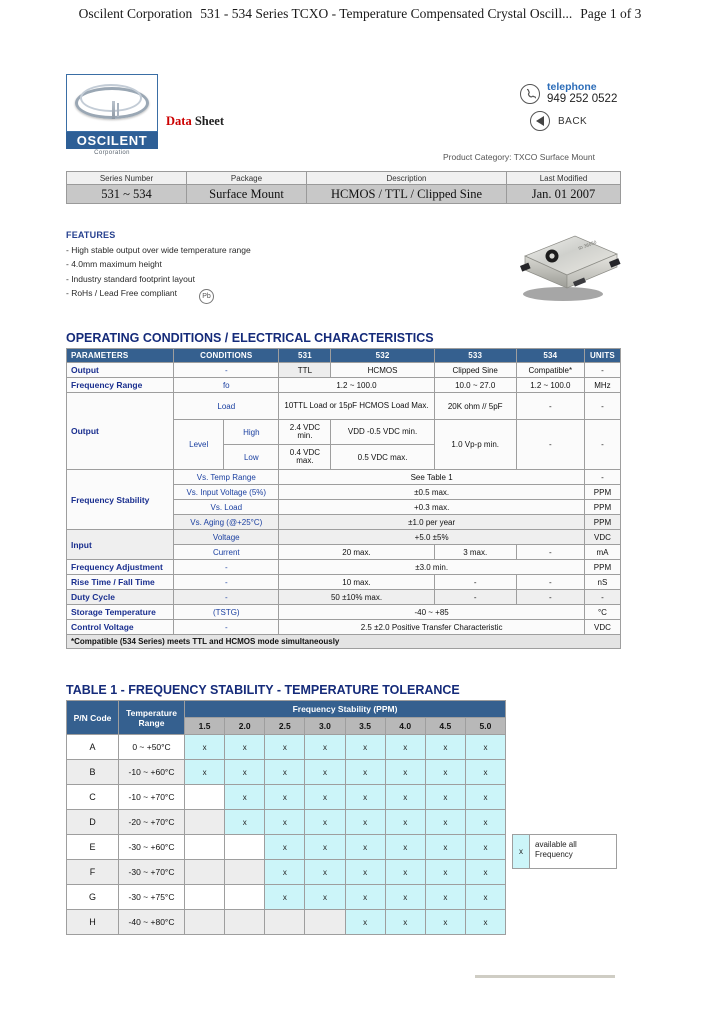 This screenshot has height=1012, width=720. I want to click on spec-header-parameters: PARAMETERS, so click(120, 355).